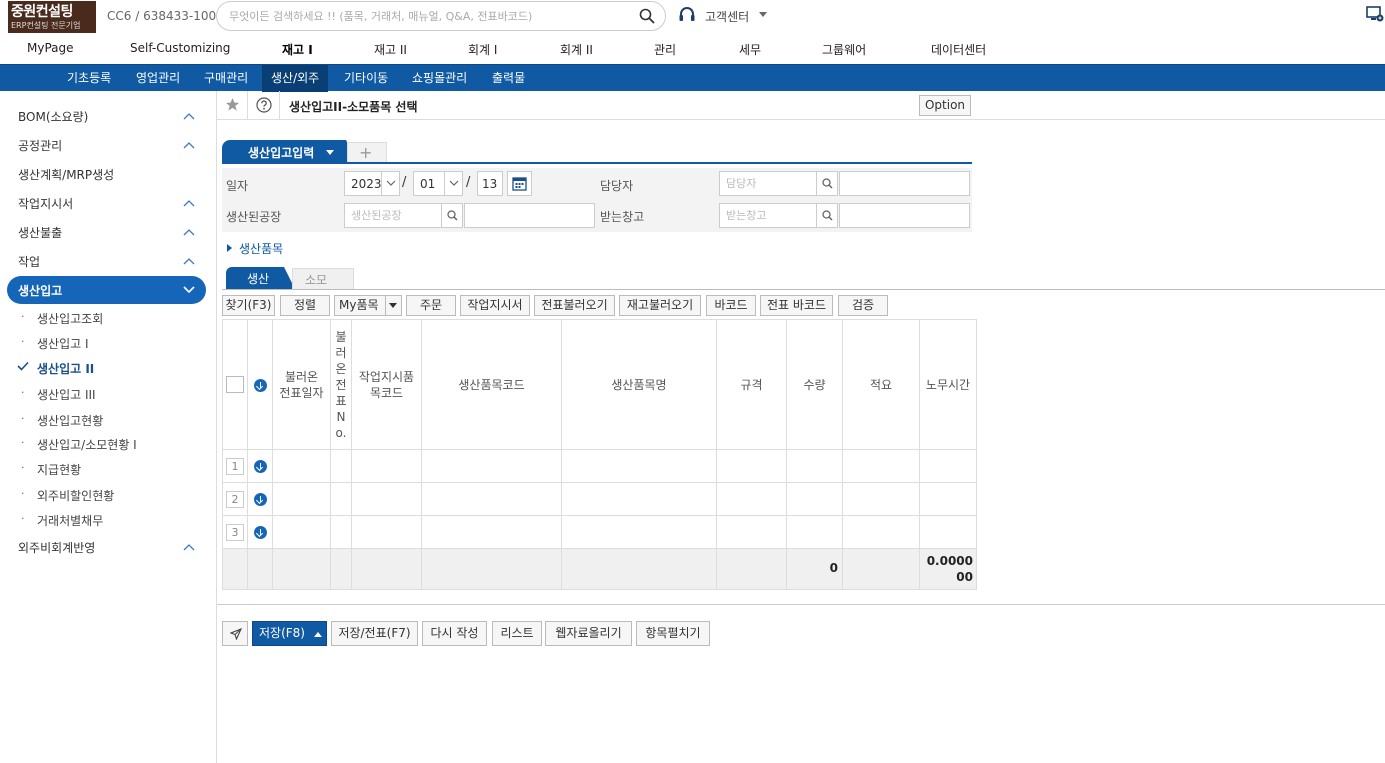 This screenshot has height=763, width=1385. I want to click on sidebar-sub-receipt-3: · 생산입고 III, so click(108, 393).